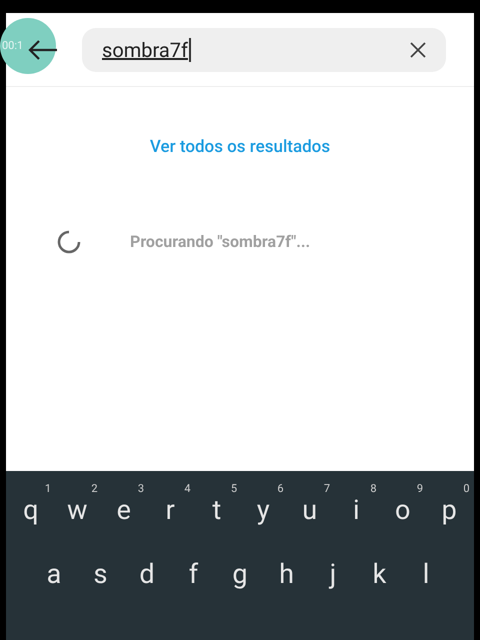 The image size is (480, 640). Describe the element at coordinates (333, 574) in the screenshot. I see `keyboard-key: j` at that location.